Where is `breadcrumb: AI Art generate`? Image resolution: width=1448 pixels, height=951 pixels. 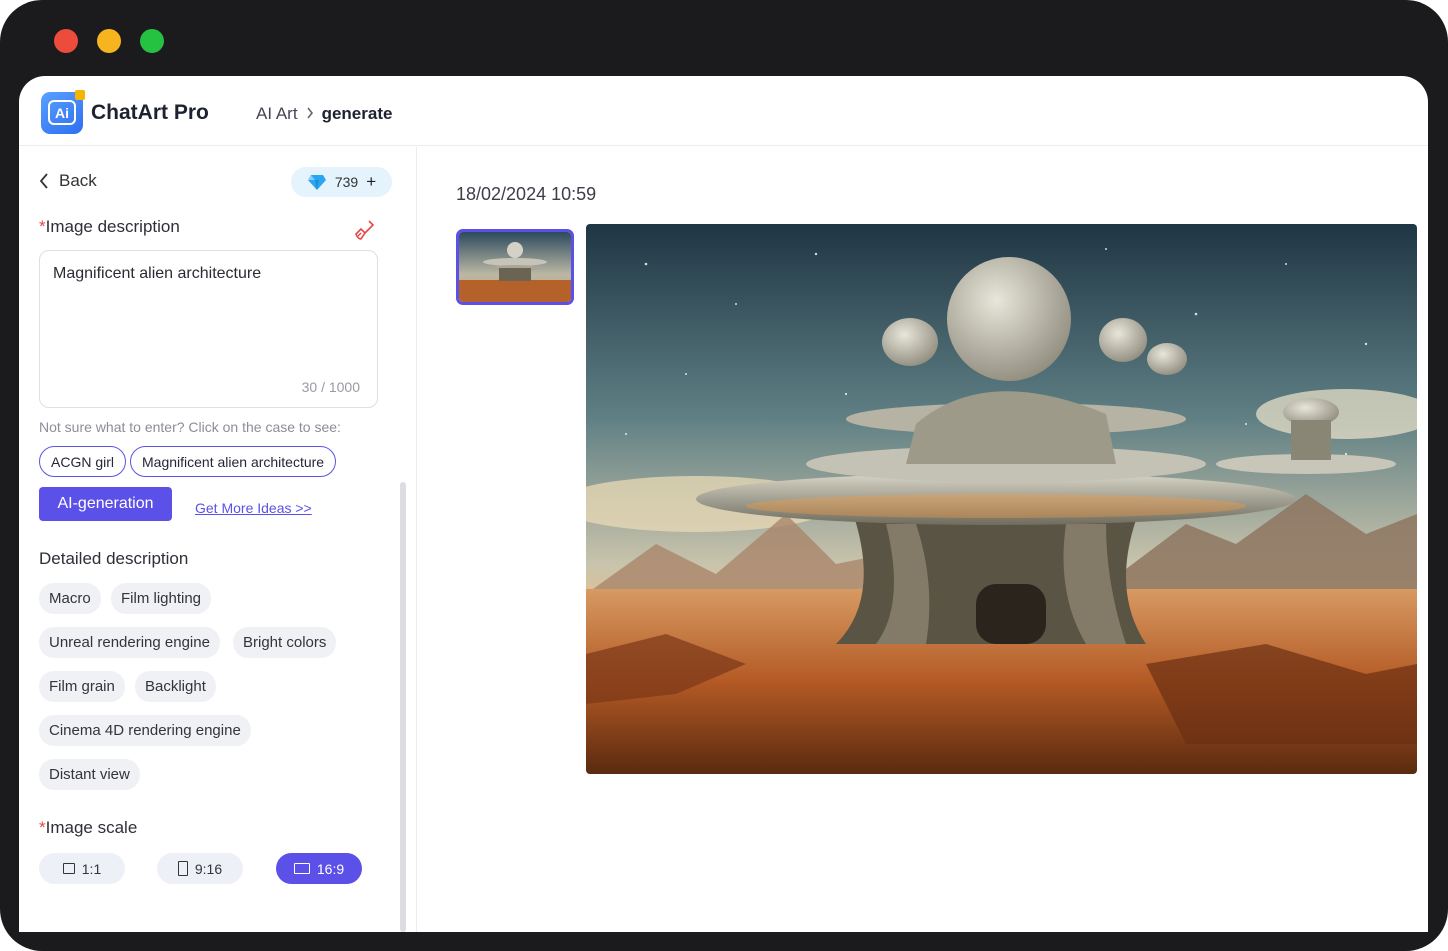 breadcrumb: AI Art generate is located at coordinates (324, 114).